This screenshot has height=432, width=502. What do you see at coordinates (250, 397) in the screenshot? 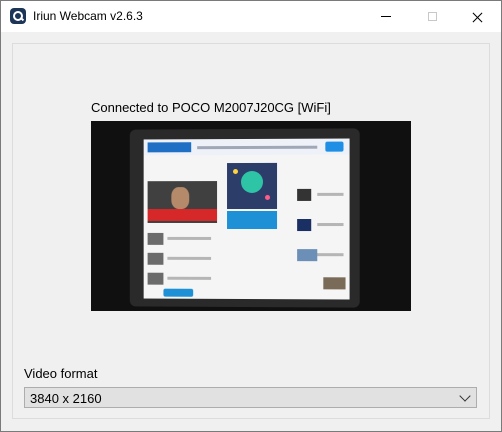
I see `video-format-select: 3840 x 2160` at bounding box center [250, 397].